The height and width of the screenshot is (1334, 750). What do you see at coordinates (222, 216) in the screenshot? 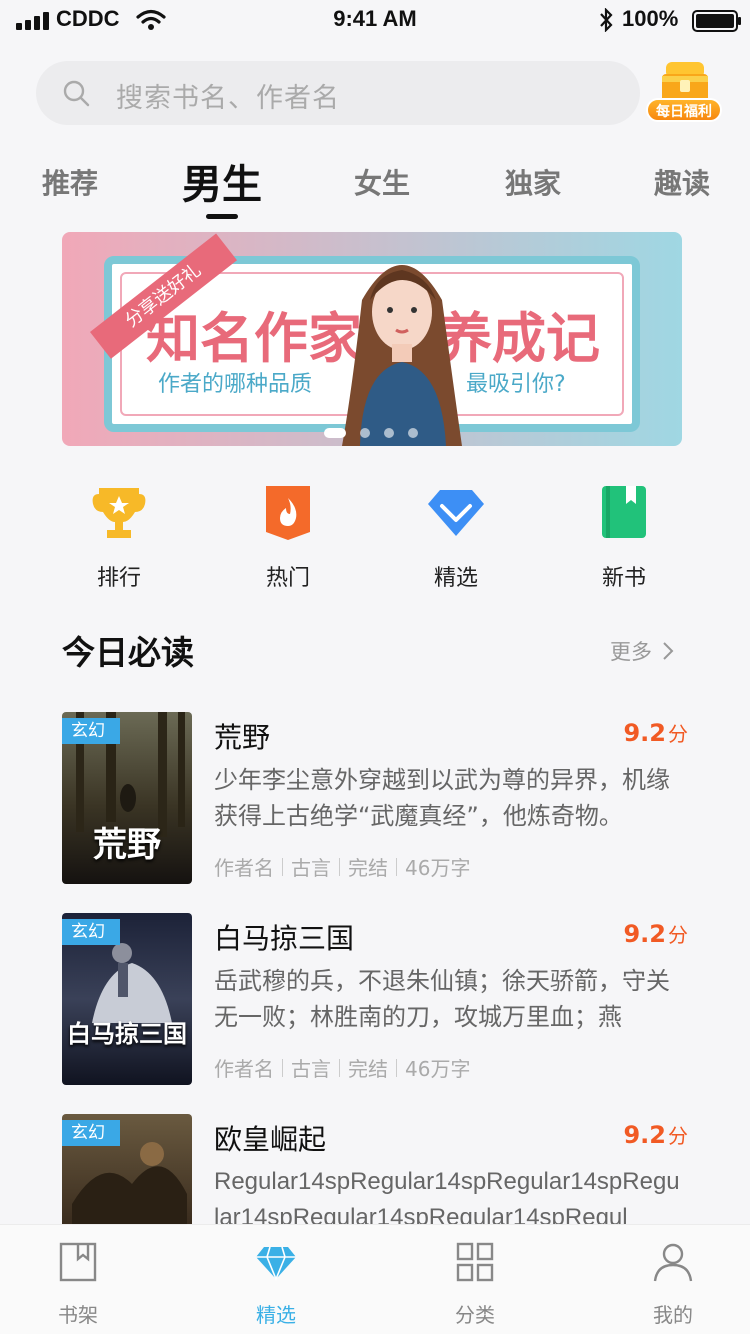
I see `active-tab-indicator` at bounding box center [222, 216].